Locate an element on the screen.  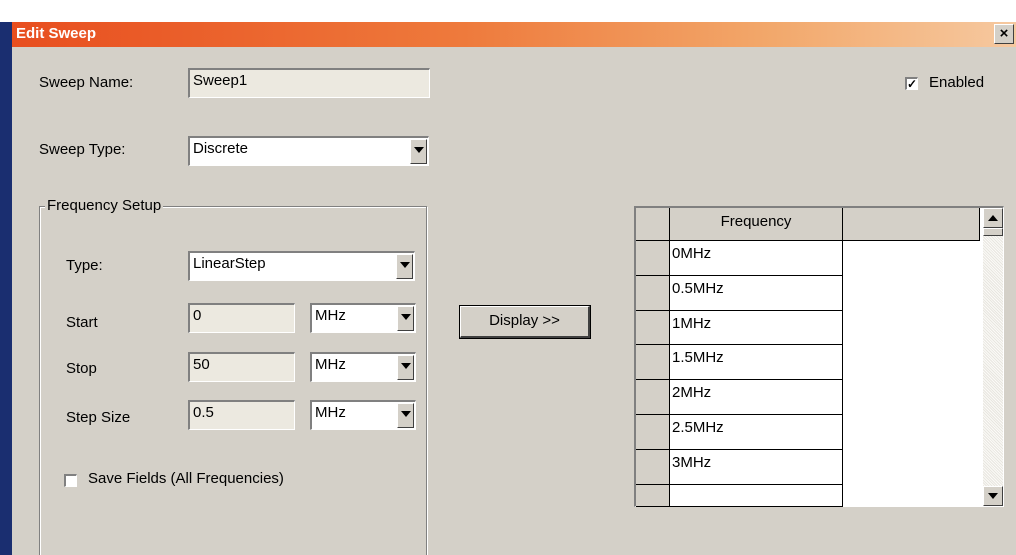
title-bar: Edit Sweep × is located at coordinates (514, 34).